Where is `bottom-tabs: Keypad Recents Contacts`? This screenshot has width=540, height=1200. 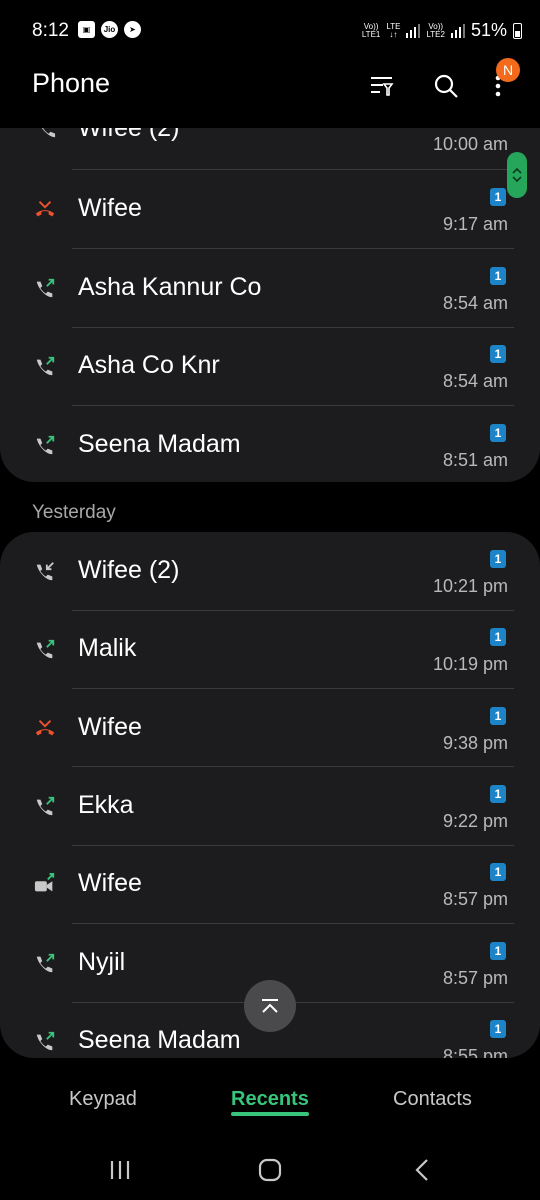 bottom-tabs: Keypad Recents Contacts is located at coordinates (270, 1100).